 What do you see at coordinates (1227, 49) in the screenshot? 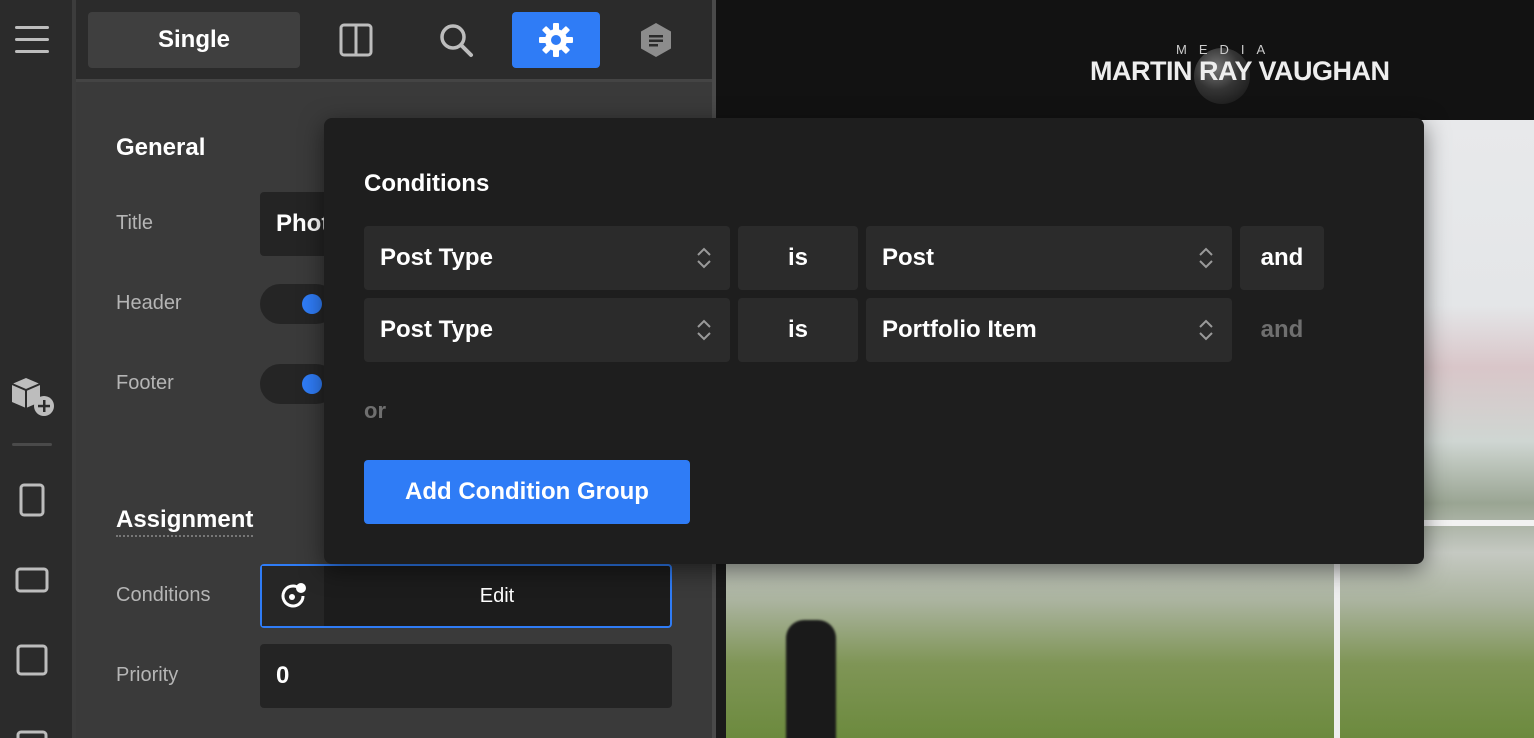
I see `logo-media-text: MEDIA` at bounding box center [1227, 49].